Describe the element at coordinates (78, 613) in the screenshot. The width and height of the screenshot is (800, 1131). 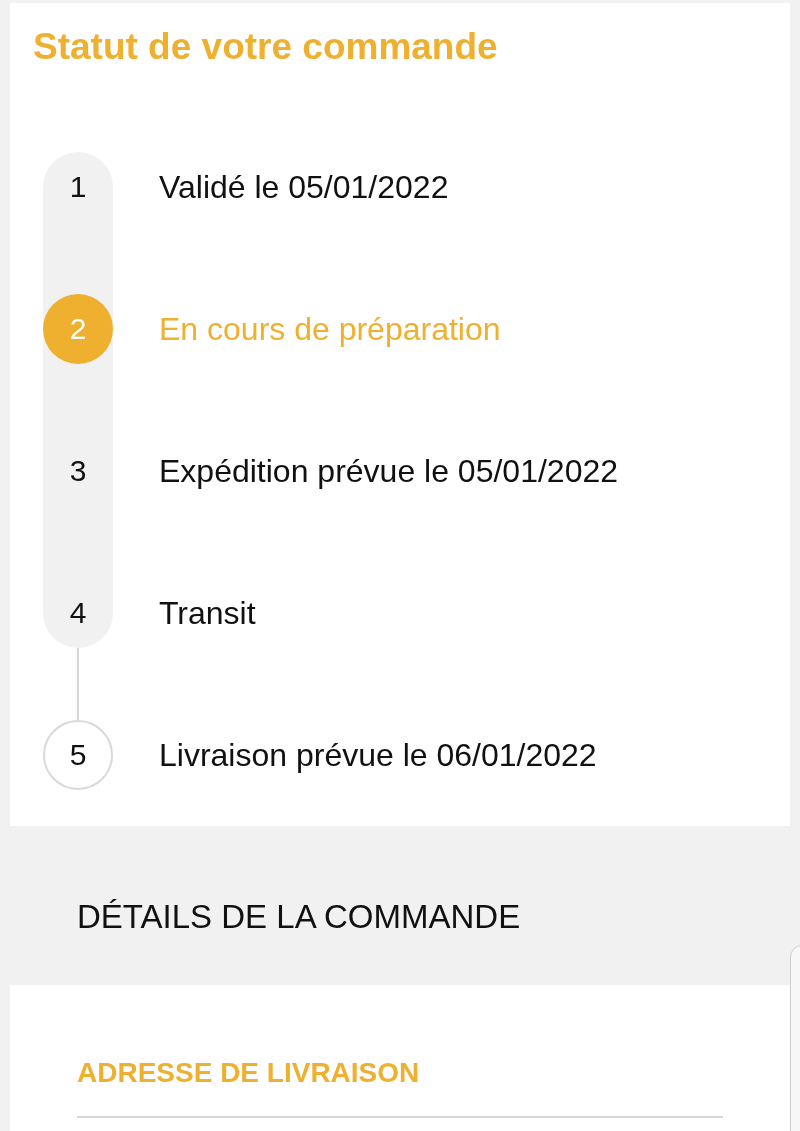
I see `step-number: 4` at that location.